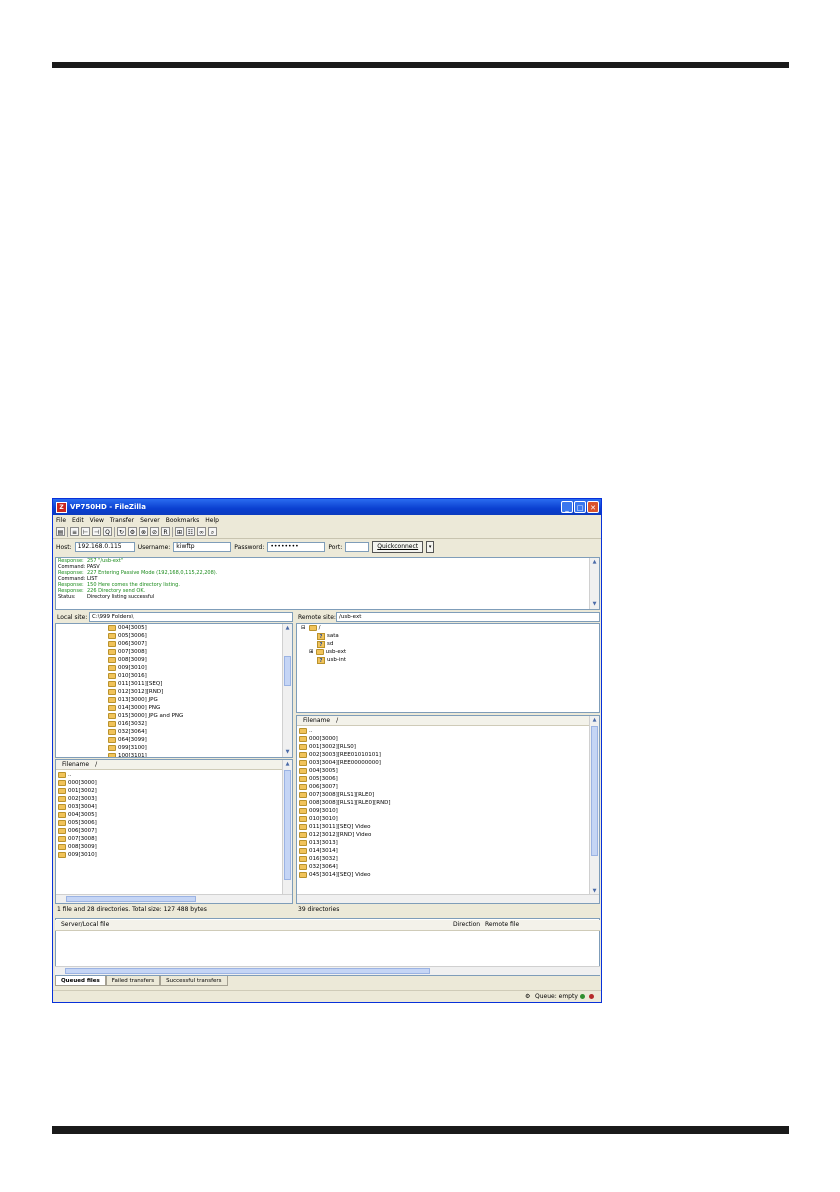 Image resolution: width=840 pixels, height=1192 pixels. I want to click on cancel-icon: ⊗, so click(143, 531).